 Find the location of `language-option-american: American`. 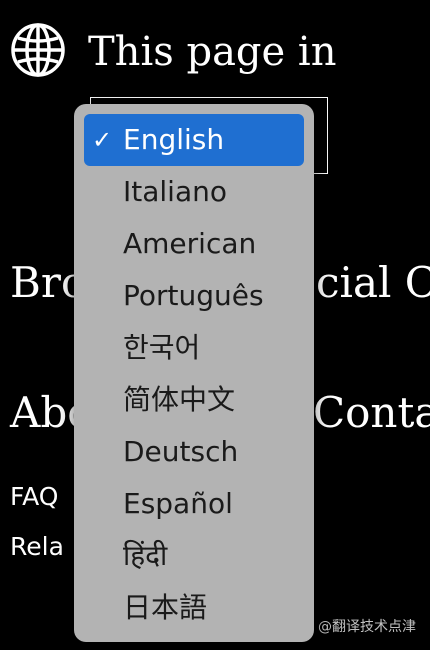

language-option-american: American is located at coordinates (194, 244).